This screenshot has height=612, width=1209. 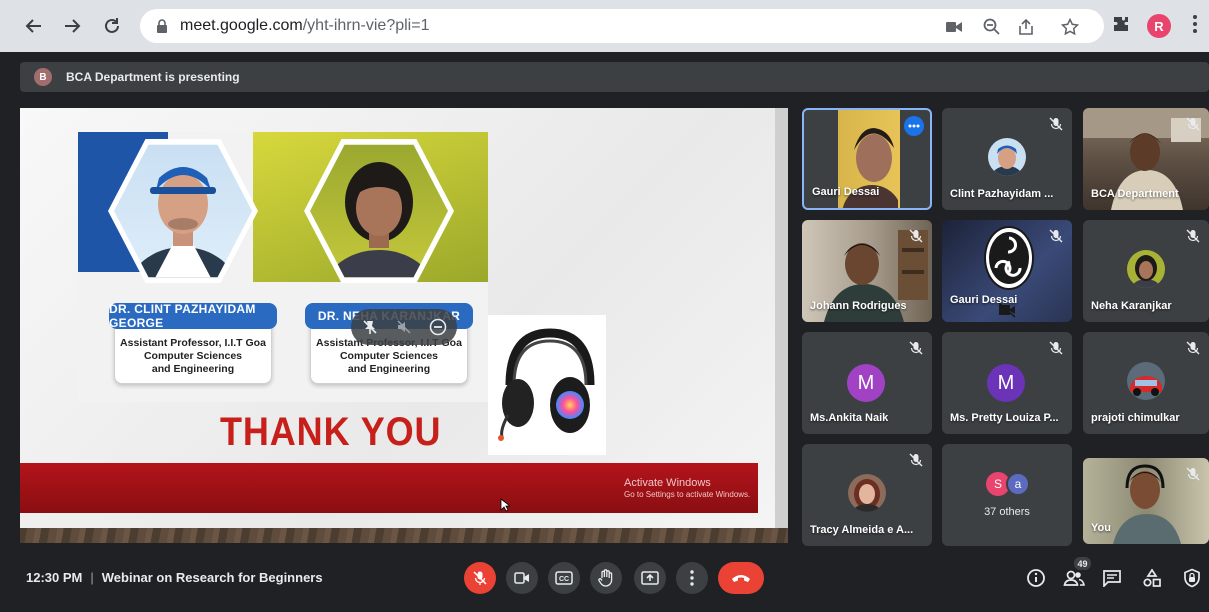 I want to click on profile-avatar: R, so click(x=1159, y=26).